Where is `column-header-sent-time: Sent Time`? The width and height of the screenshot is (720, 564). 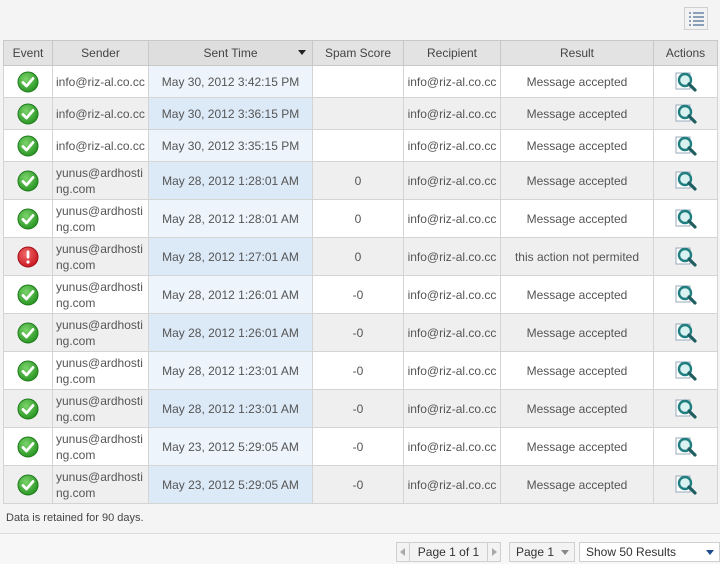 column-header-sent-time: Sent Time is located at coordinates (230, 53).